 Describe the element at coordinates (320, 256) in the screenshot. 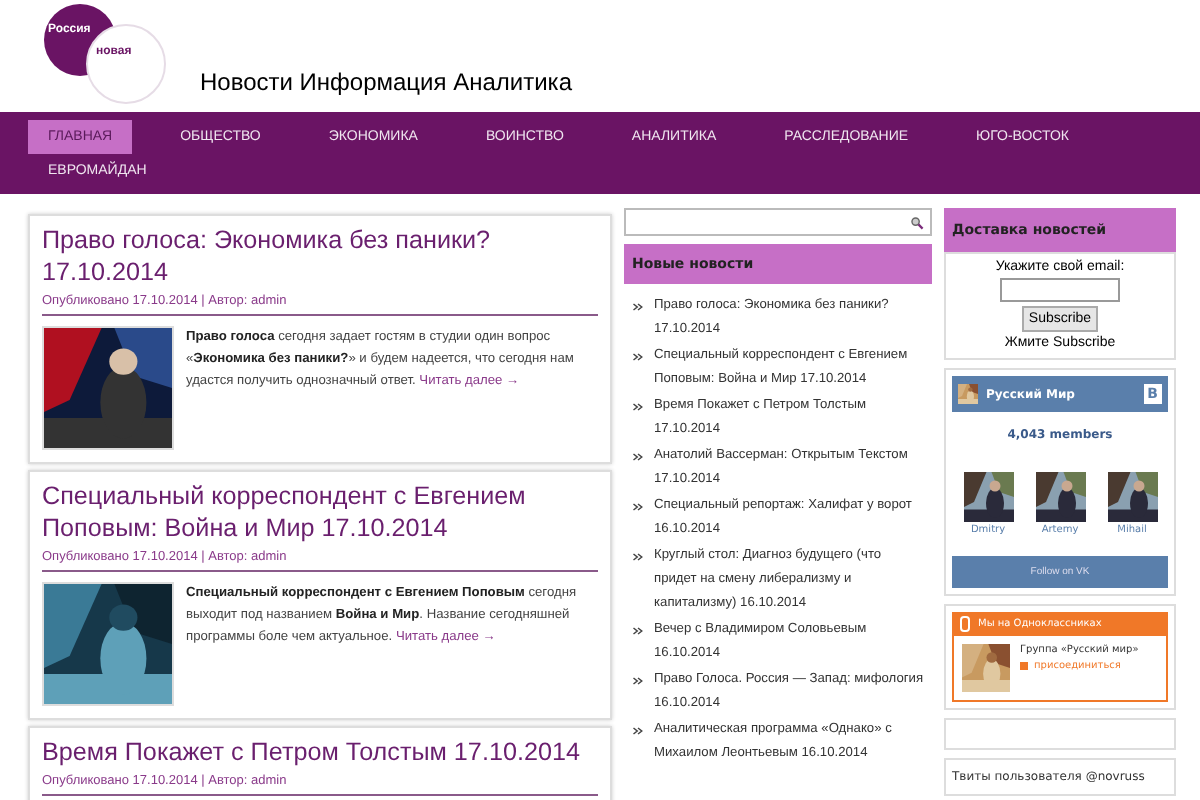

I see `post-title: Право голоса: Экономика без паники? 17.10.2014` at that location.